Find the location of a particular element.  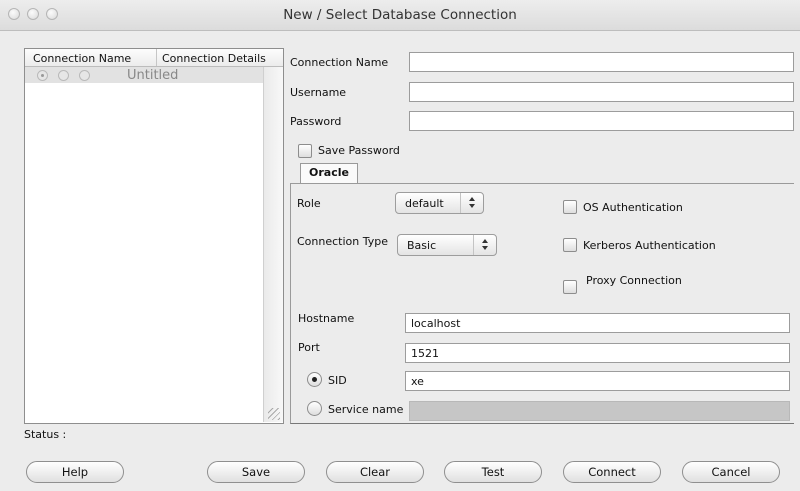

connection-name-label: Connection Name is located at coordinates (339, 62).